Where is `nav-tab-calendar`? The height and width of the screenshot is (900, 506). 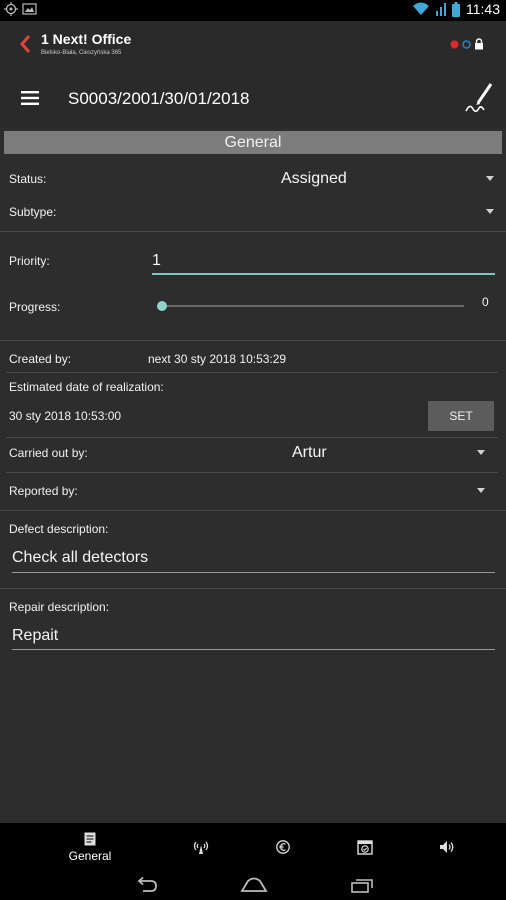
nav-tab-calendar is located at coordinates (365, 847).